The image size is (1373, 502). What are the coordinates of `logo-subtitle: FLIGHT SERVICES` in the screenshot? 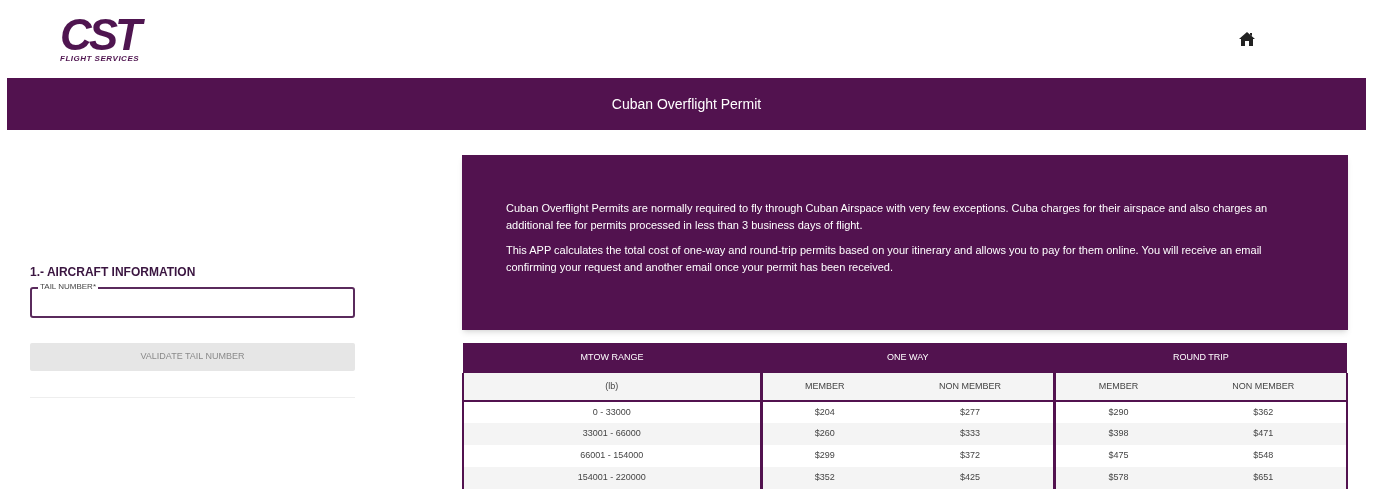 It's located at (100, 59).